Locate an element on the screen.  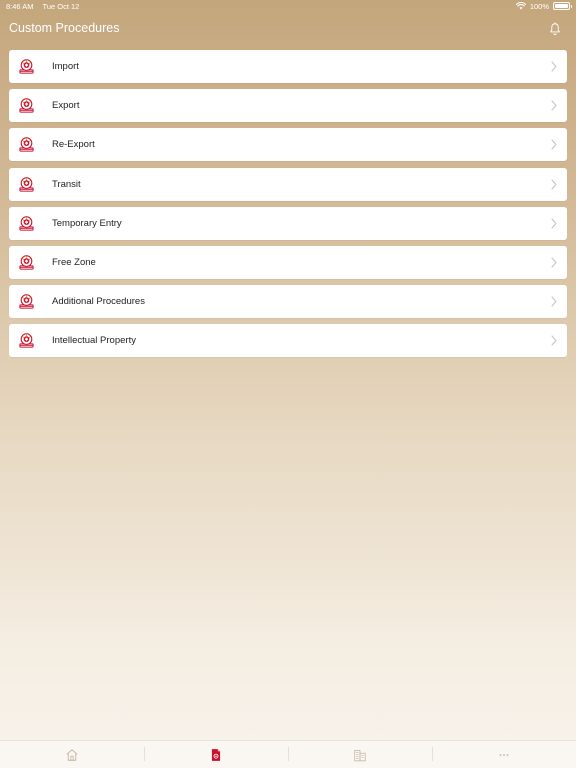
status-time: 8:46 AM is located at coordinates (20, 6).